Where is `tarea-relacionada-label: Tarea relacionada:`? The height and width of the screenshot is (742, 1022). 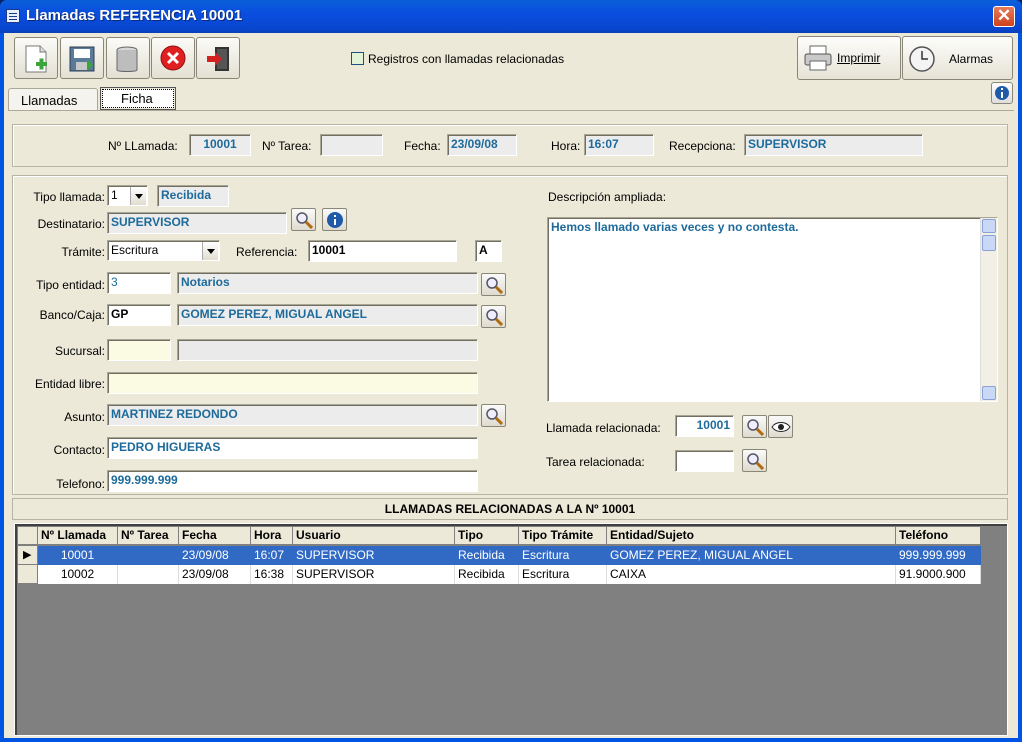
tarea-relacionada-label: Tarea relacionada: is located at coordinates (595, 462).